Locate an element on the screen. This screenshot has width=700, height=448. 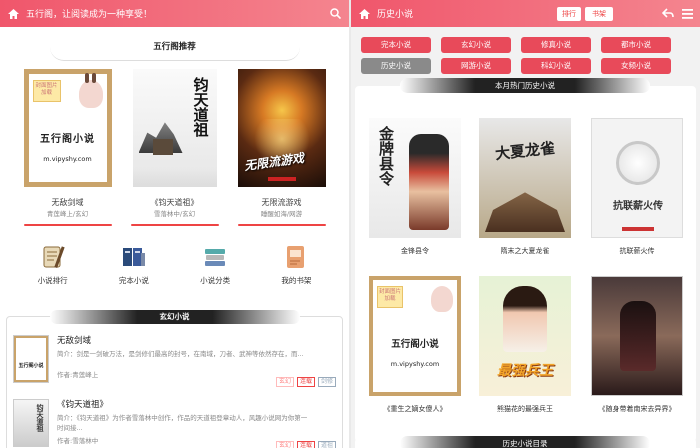
nav-ranking: 小说排行 is located at coordinates (53, 265).